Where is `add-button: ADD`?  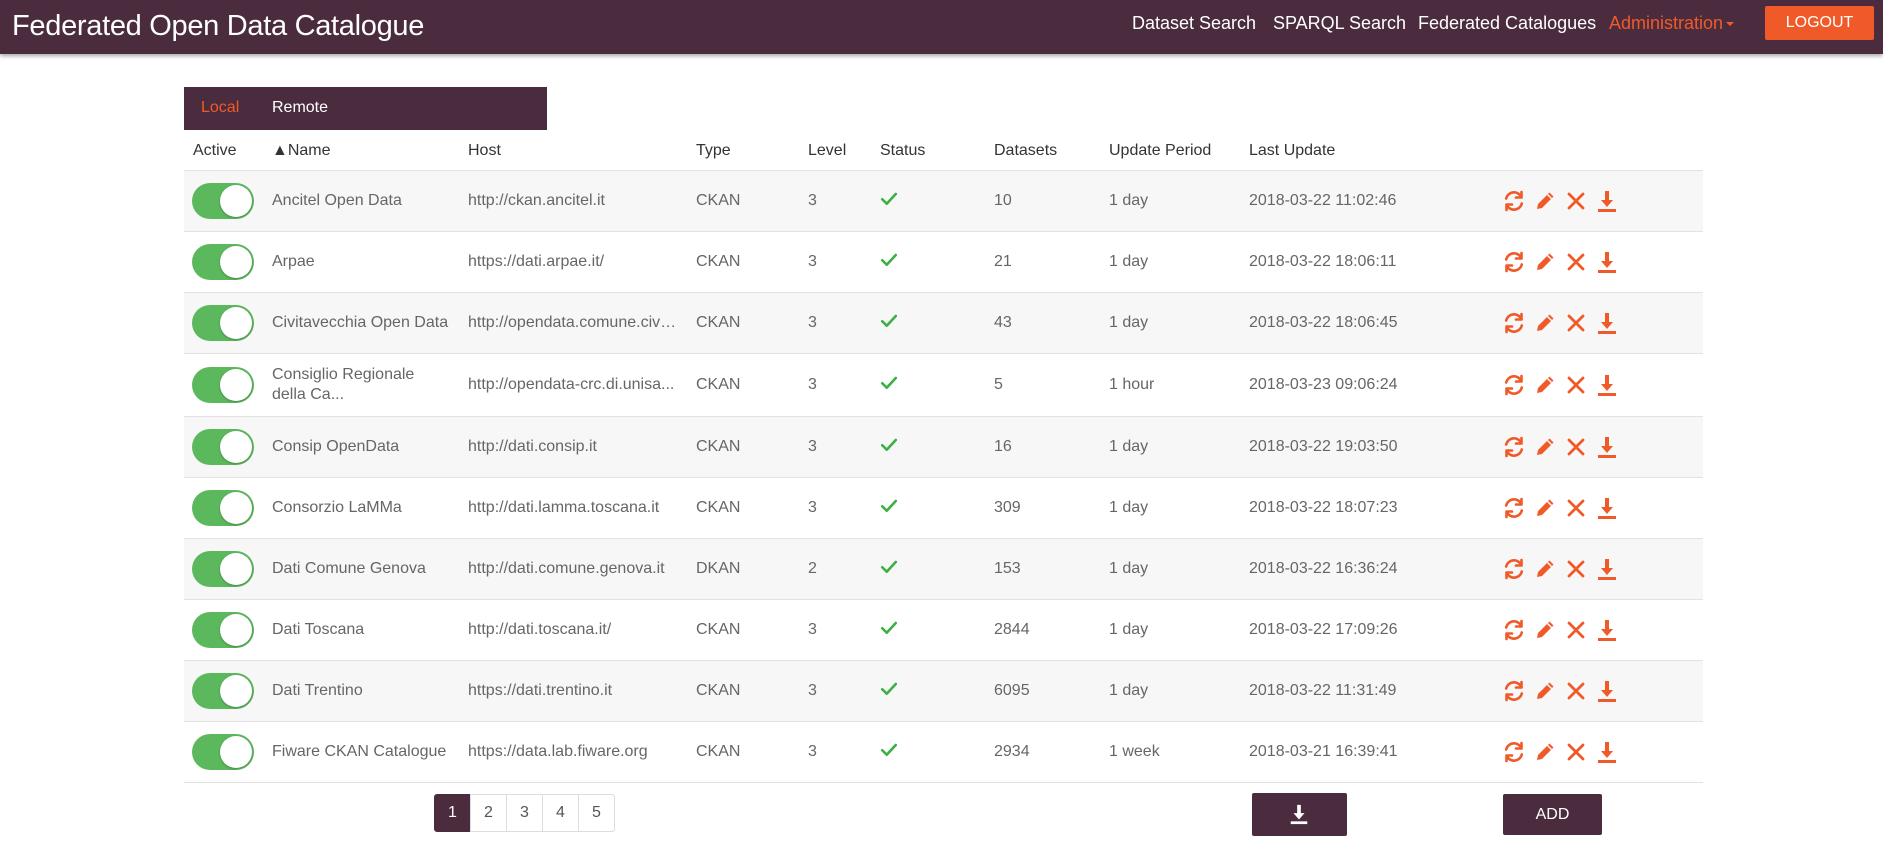 add-button: ADD is located at coordinates (1552, 814).